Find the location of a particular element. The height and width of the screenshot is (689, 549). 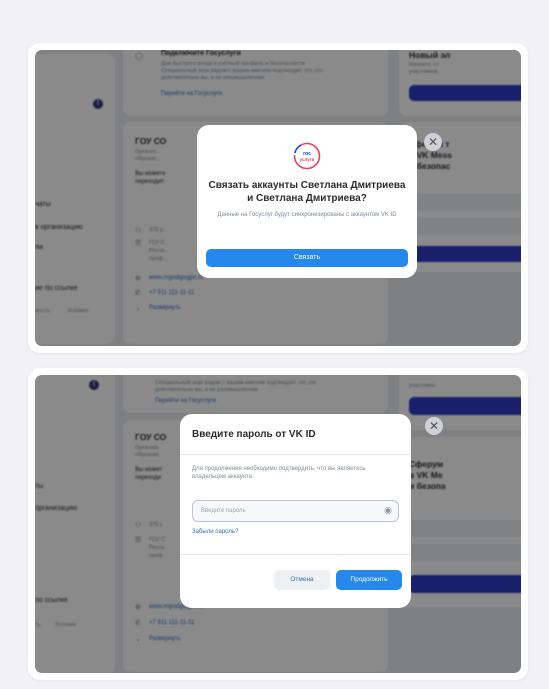

dialog-title: Введите пароль от VK ID is located at coordinates (254, 434).